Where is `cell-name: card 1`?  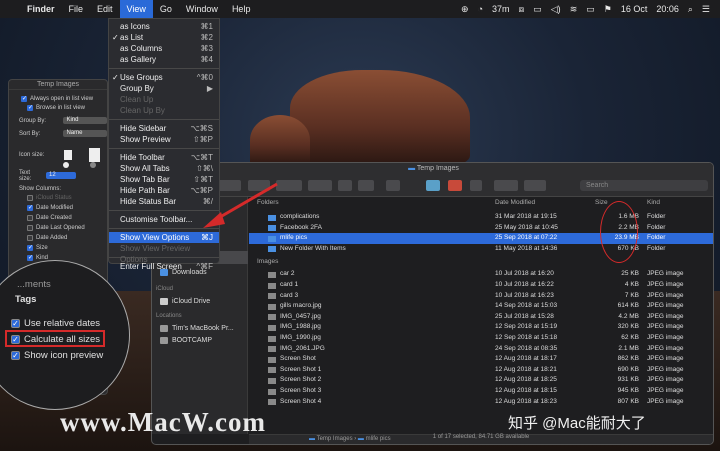
cell-name: card 1 is located at coordinates (289, 284).